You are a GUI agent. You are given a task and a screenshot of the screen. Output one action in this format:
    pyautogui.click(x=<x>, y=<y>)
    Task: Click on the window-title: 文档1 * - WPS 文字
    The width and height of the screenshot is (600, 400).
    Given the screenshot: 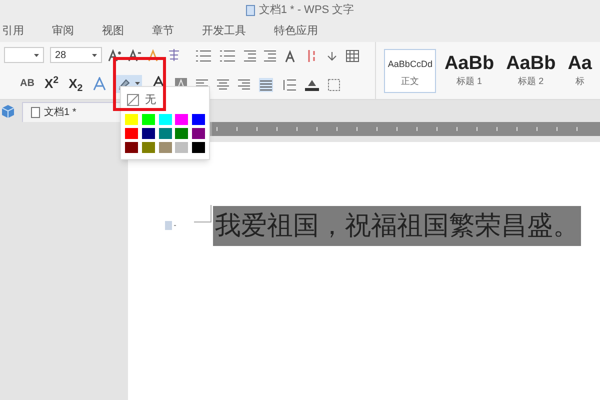 What is the action you would take?
    pyautogui.click(x=306, y=10)
    